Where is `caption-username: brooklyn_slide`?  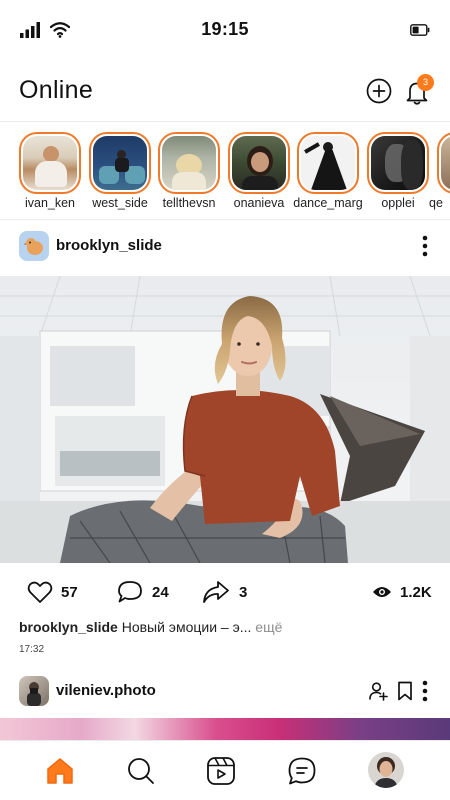 caption-username: brooklyn_slide is located at coordinates (68, 627).